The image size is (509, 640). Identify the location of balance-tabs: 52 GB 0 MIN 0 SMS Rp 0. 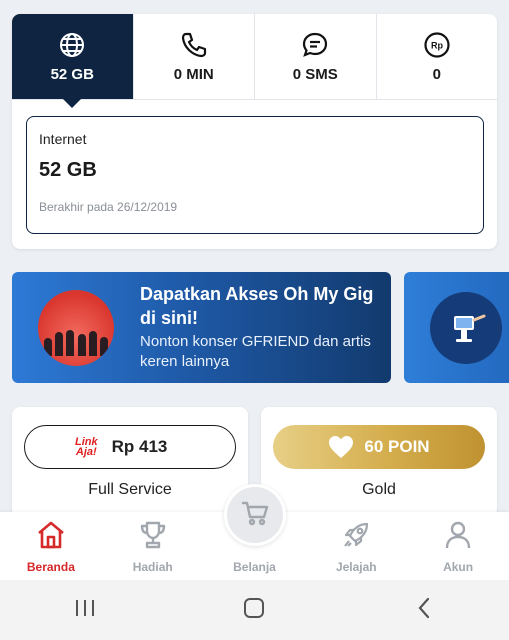
(255, 61).